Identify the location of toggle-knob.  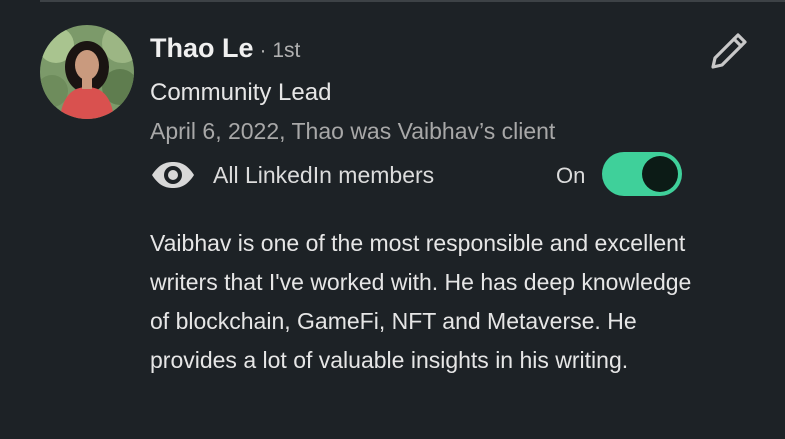
(660, 174).